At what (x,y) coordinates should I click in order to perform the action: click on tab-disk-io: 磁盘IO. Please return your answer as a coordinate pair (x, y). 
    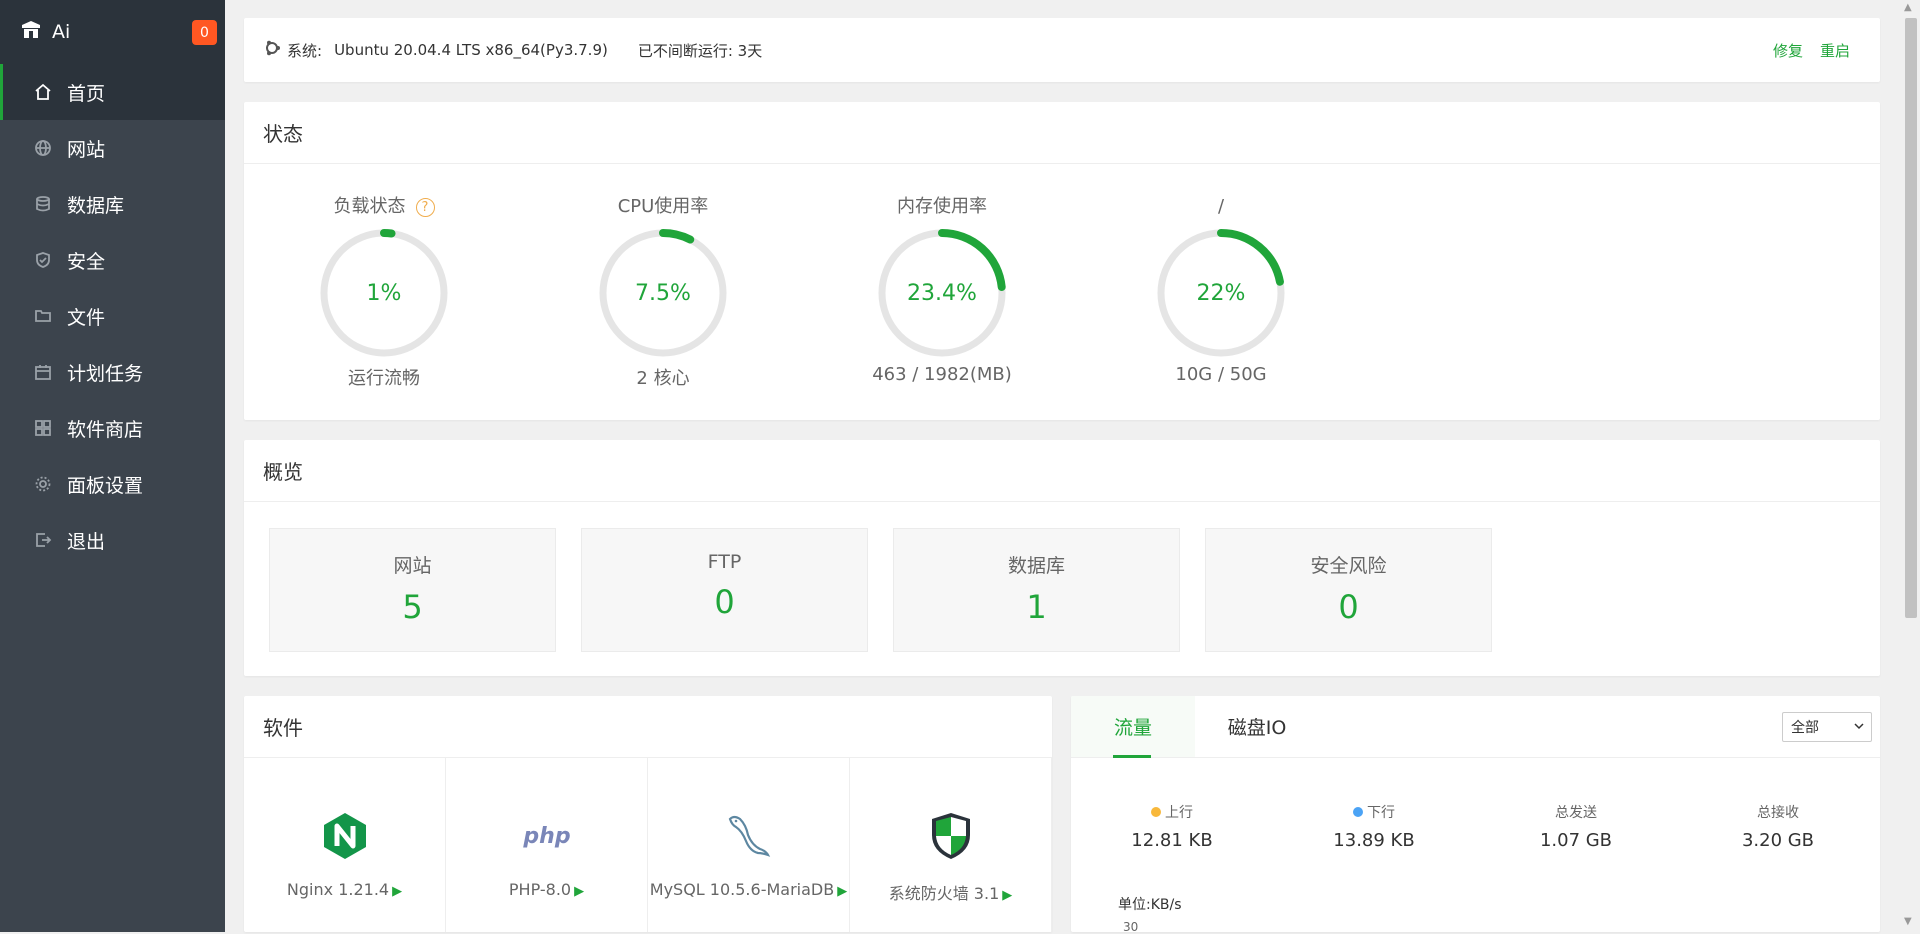
    Looking at the image, I should click on (1257, 726).